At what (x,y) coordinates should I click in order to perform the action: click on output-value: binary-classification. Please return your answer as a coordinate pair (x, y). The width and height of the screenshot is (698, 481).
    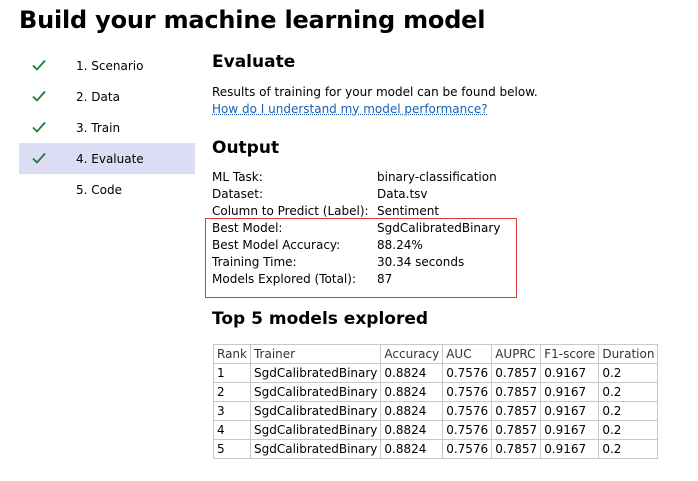
    Looking at the image, I should click on (437, 177).